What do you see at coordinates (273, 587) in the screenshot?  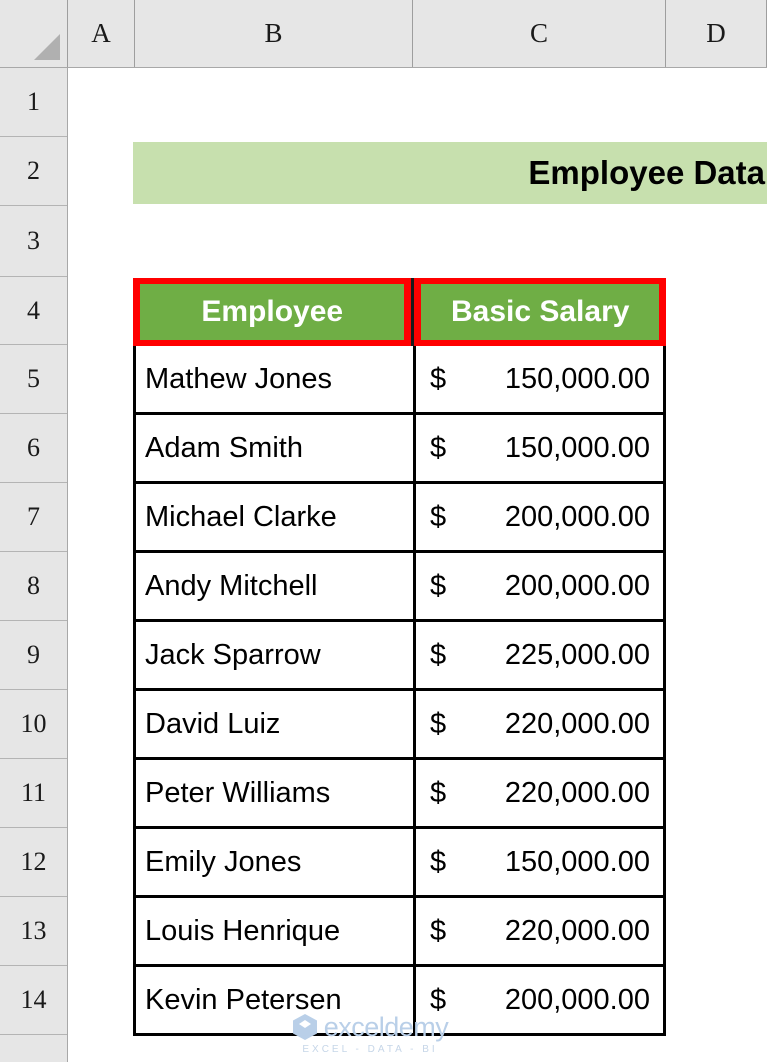 I see `cell-employee-name: Andy Mitchell` at bounding box center [273, 587].